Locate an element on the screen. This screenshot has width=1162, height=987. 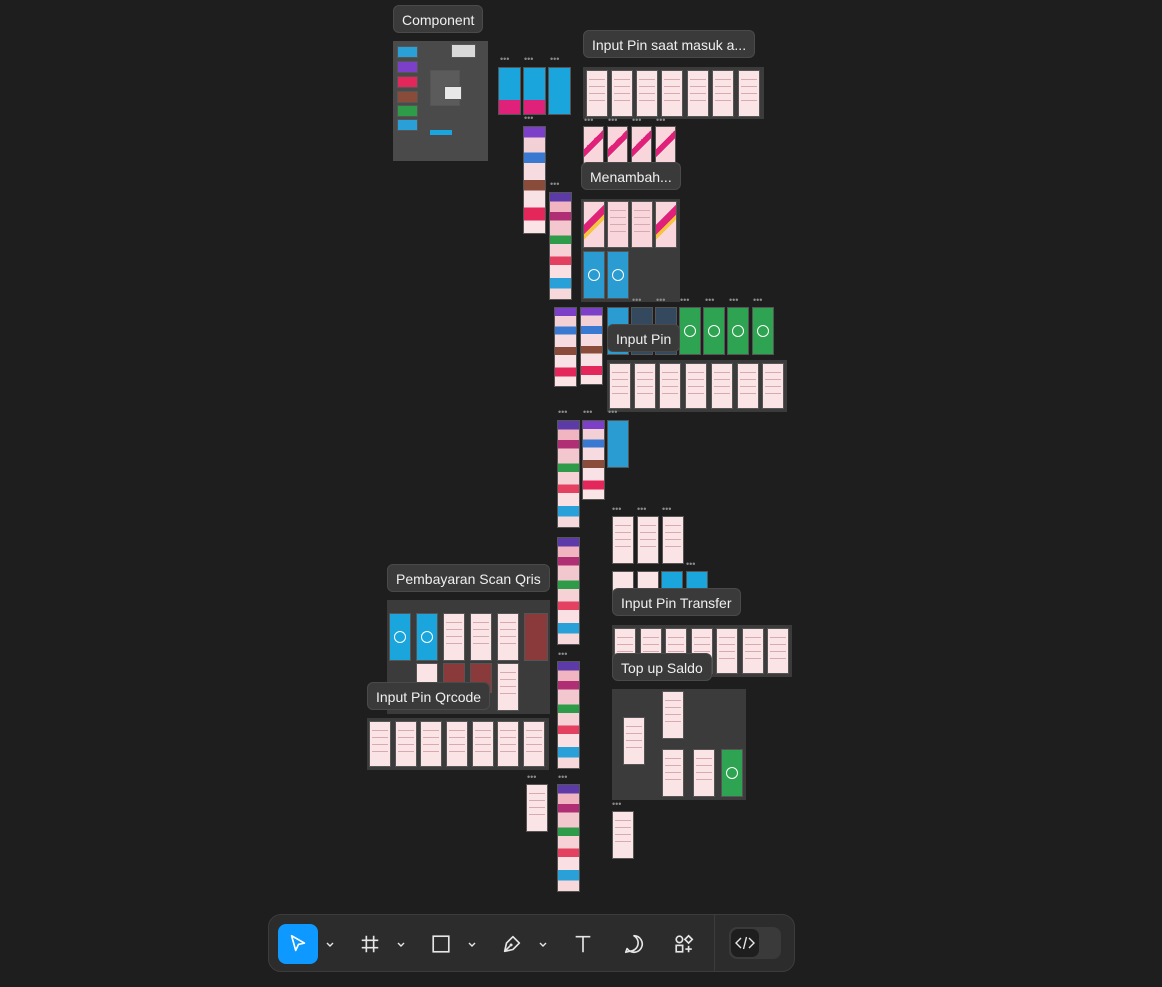
section-label-input-pin-qrcode: Input Pin Qrcode is located at coordinates (429, 696).